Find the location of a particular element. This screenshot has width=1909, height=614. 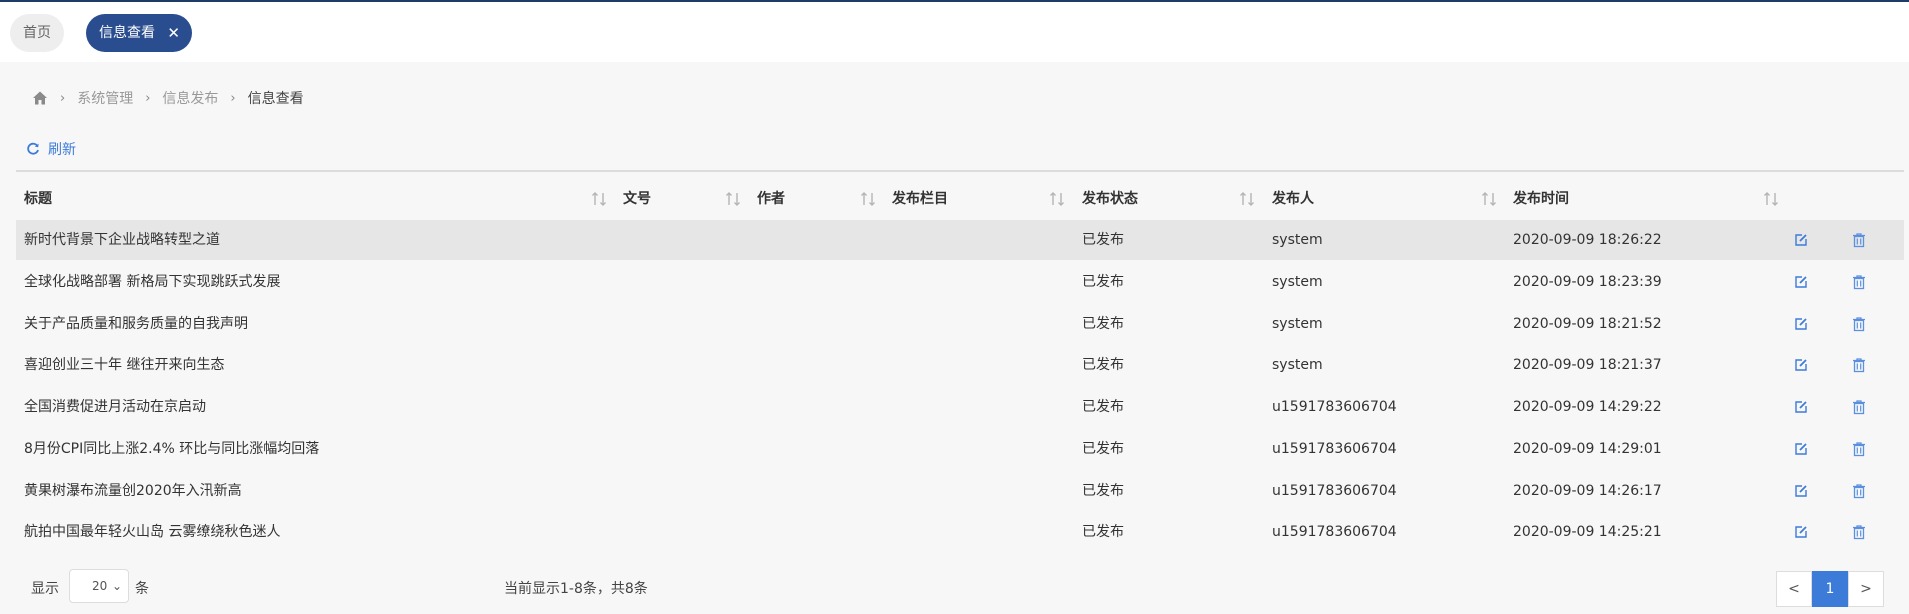

tab-info-view: 信息查看 ✕ is located at coordinates (139, 33).